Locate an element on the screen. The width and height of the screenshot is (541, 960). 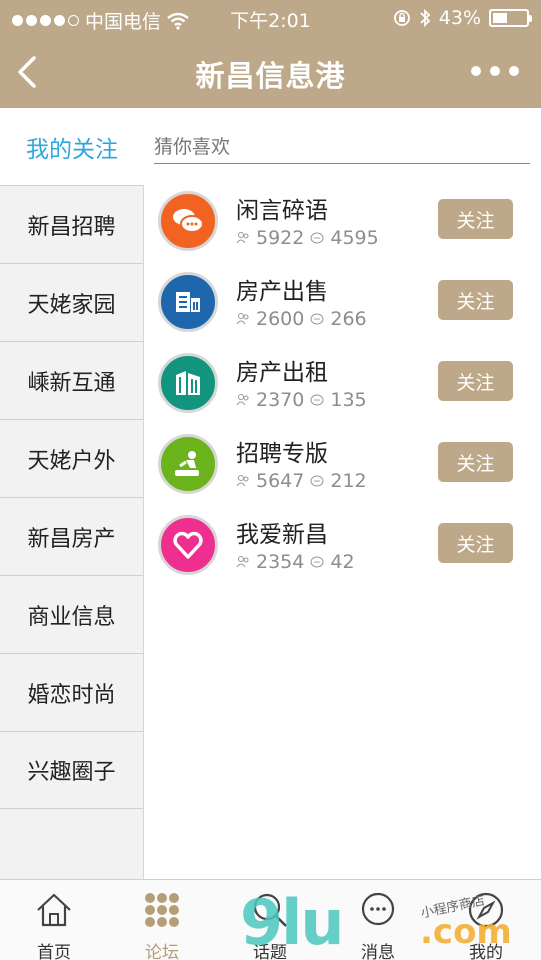
forum-name: 招聘专版 is located at coordinates (282, 454).